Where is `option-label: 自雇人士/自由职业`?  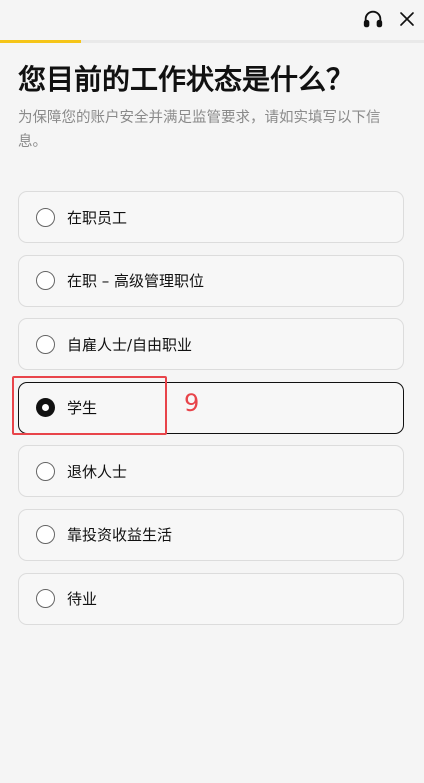
option-label: 自雇人士/自由职业 is located at coordinates (130, 344).